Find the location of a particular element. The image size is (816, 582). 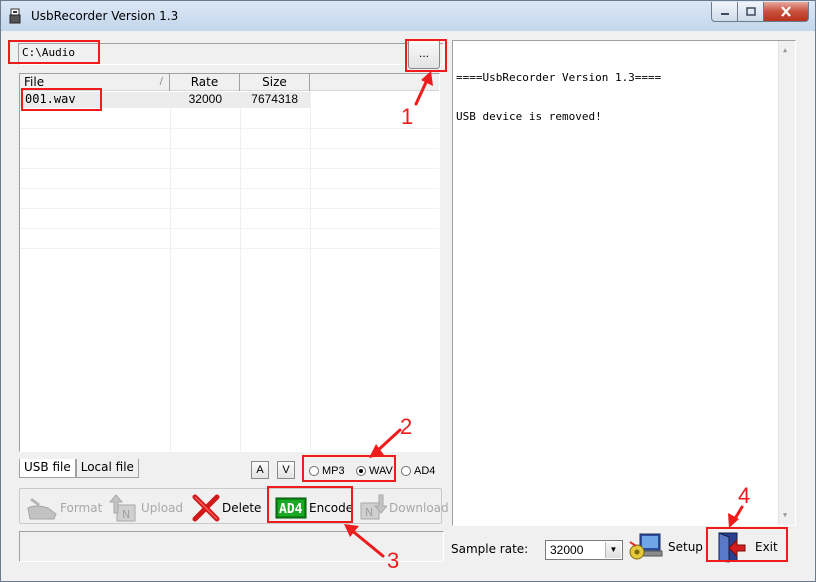

path-field is located at coordinates (231, 54).